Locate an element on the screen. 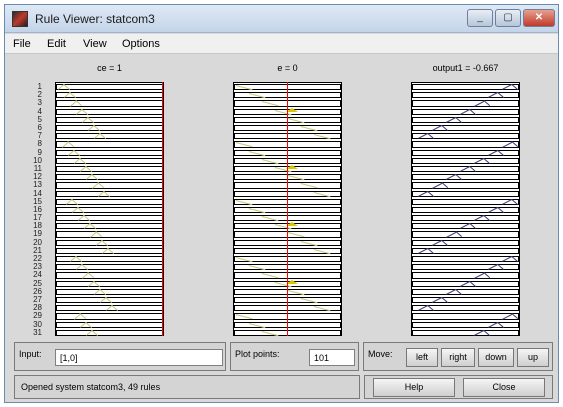 The image size is (563, 407). help-button: Help is located at coordinates (414, 387).